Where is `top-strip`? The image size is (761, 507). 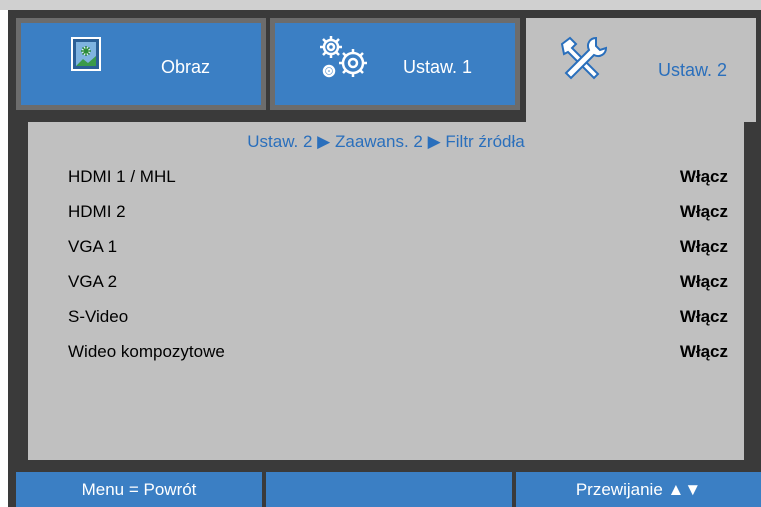 top-strip is located at coordinates (380, 5).